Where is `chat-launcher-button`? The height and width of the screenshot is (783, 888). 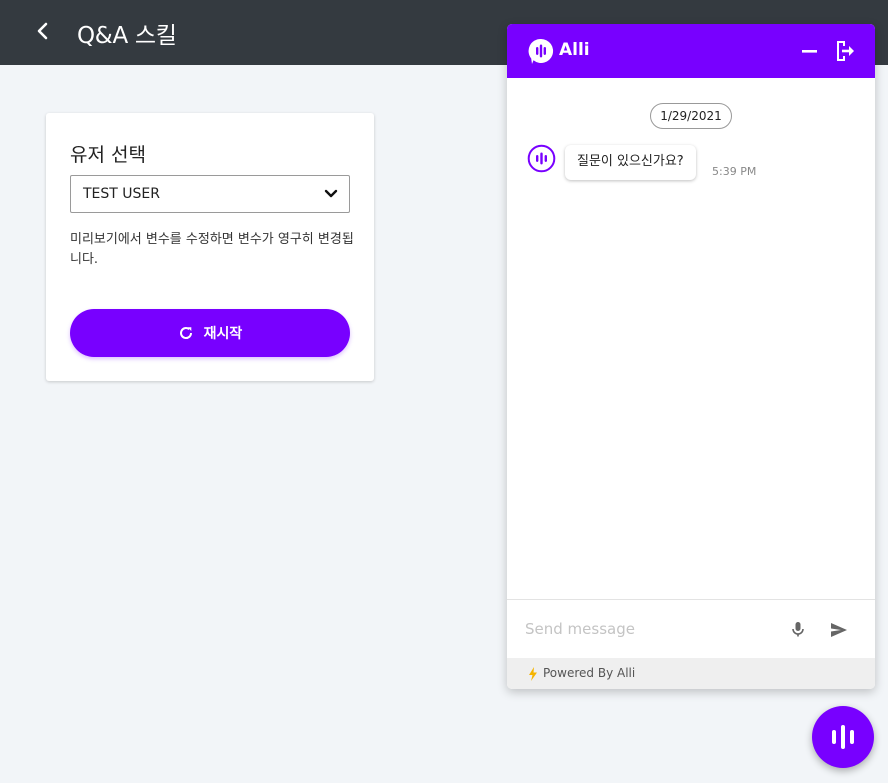
chat-launcher-button is located at coordinates (843, 737).